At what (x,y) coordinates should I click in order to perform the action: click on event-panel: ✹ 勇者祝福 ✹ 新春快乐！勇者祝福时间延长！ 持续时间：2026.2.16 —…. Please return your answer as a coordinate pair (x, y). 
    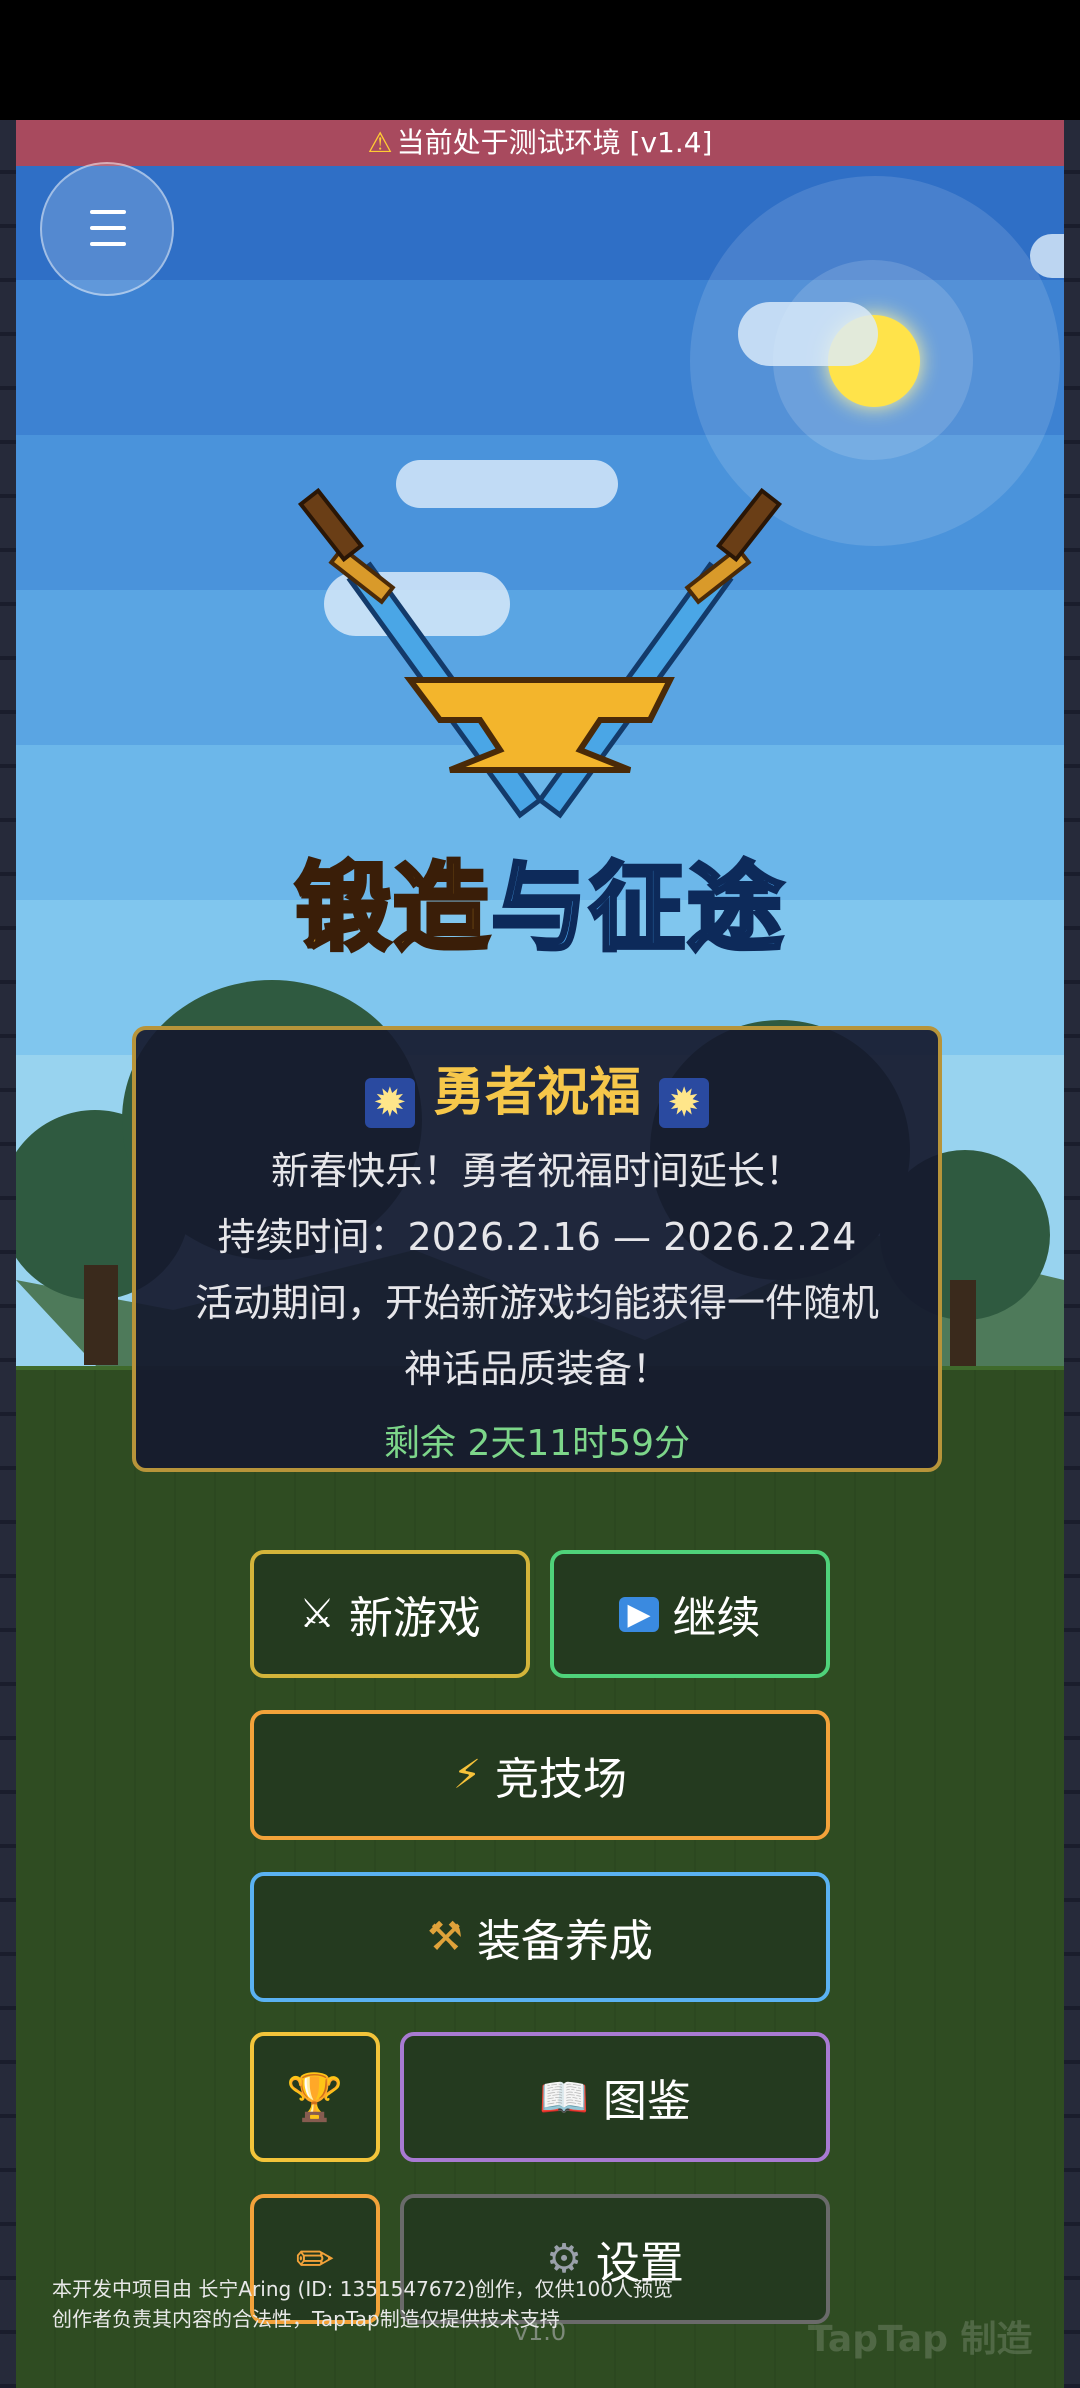
    Looking at the image, I should click on (537, 1249).